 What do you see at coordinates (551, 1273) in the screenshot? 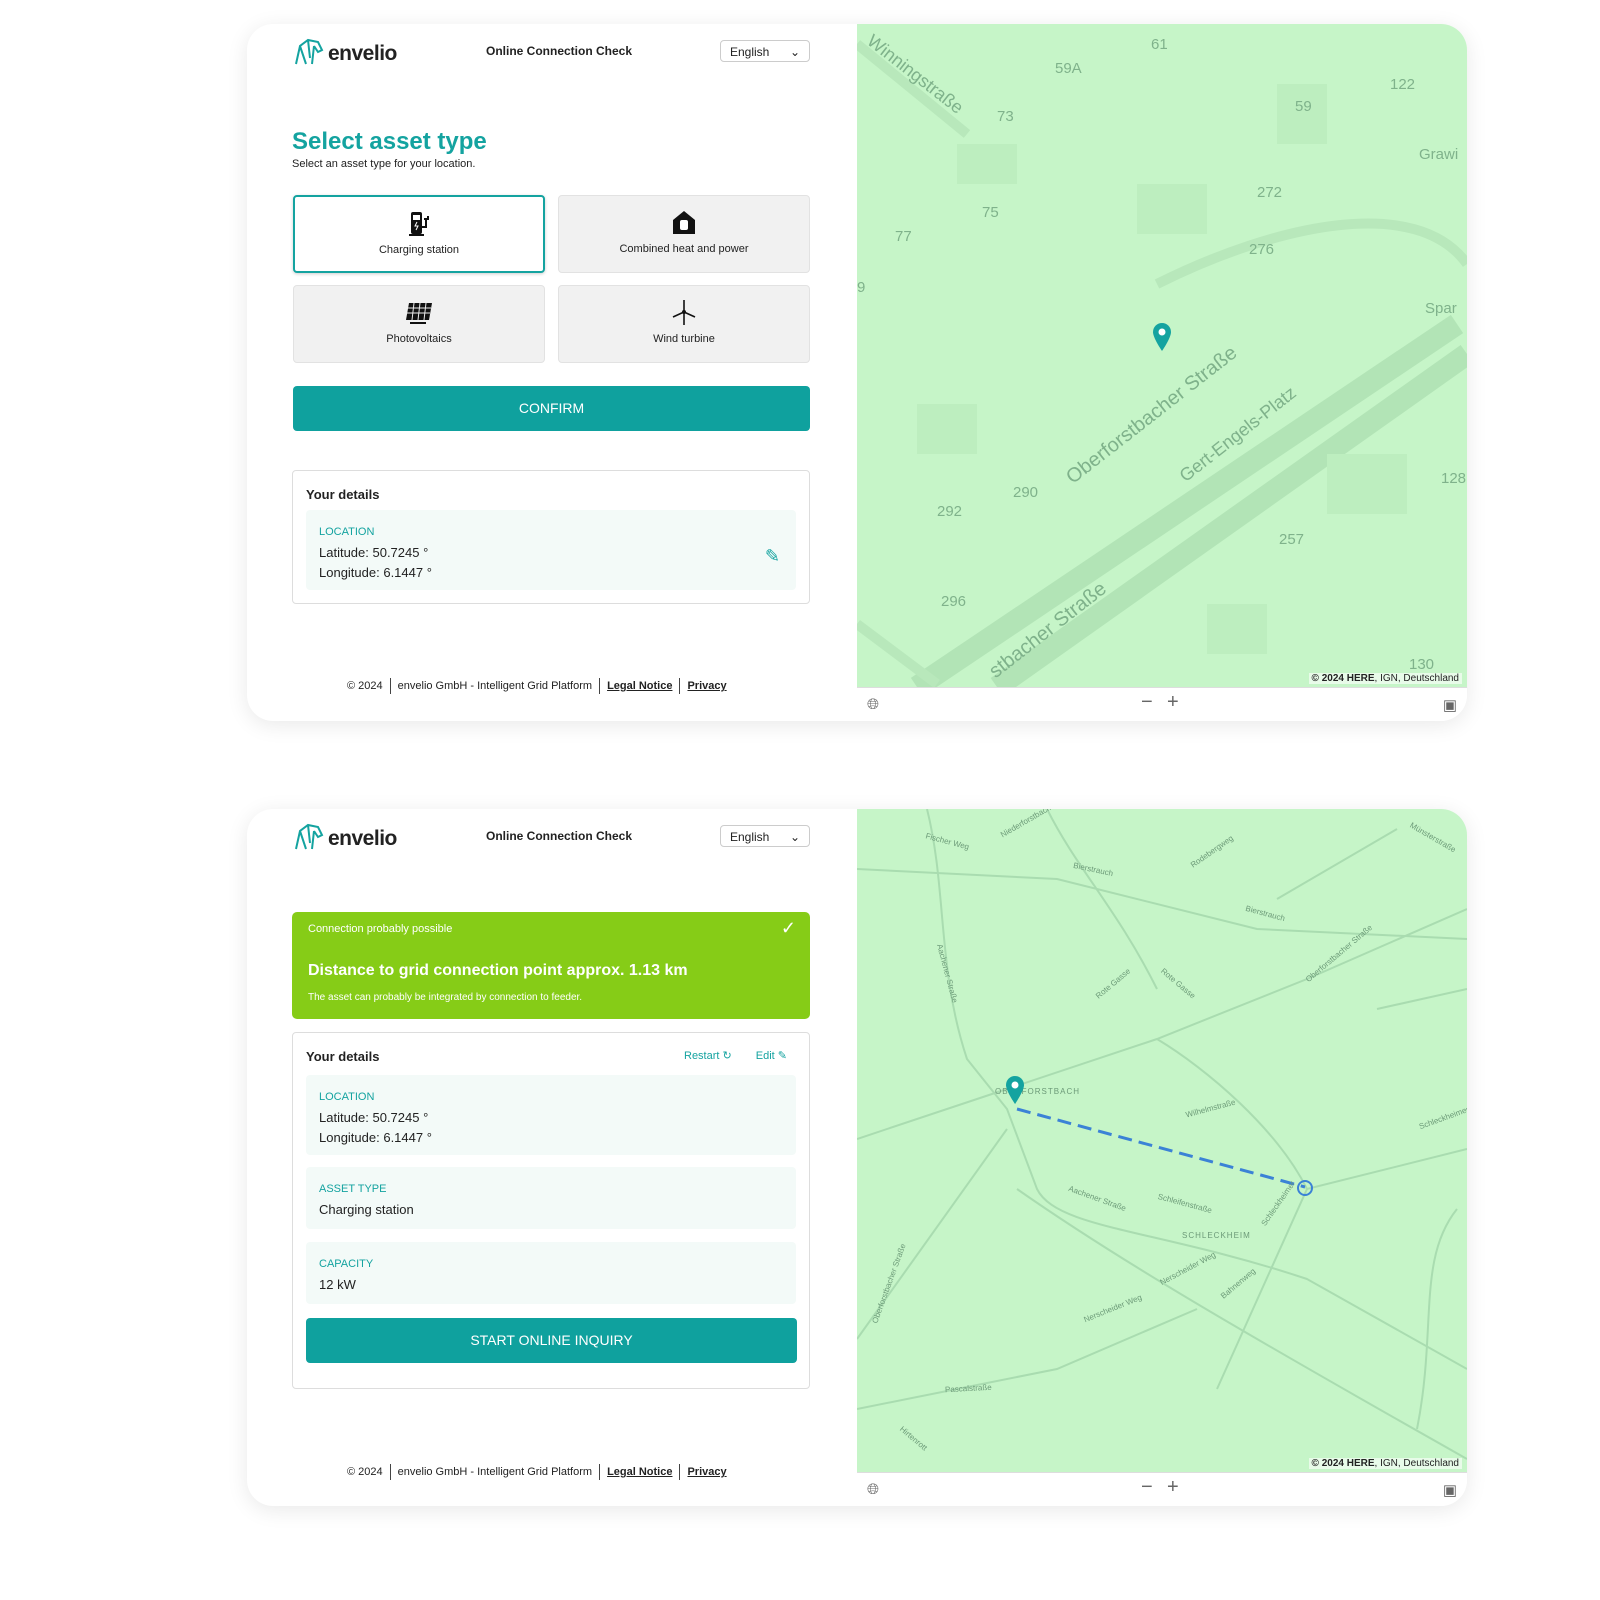
I see `capacity-box: CAPACITY 12 kW` at bounding box center [551, 1273].